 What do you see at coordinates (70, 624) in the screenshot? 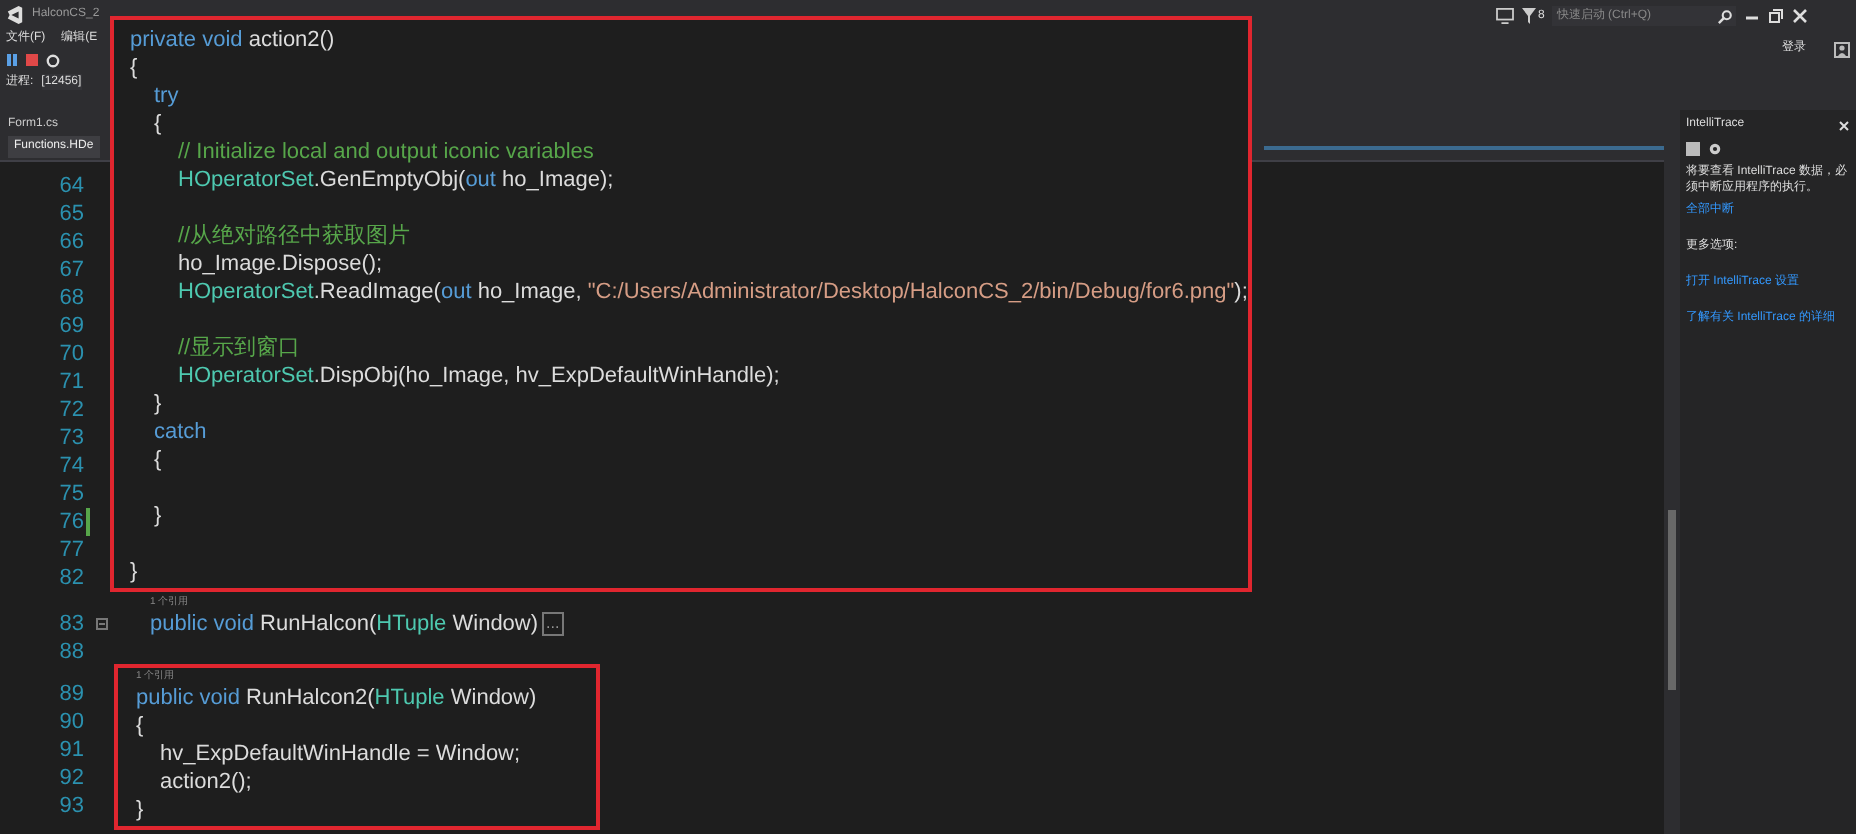
I see `line-number: 83` at bounding box center [70, 624].